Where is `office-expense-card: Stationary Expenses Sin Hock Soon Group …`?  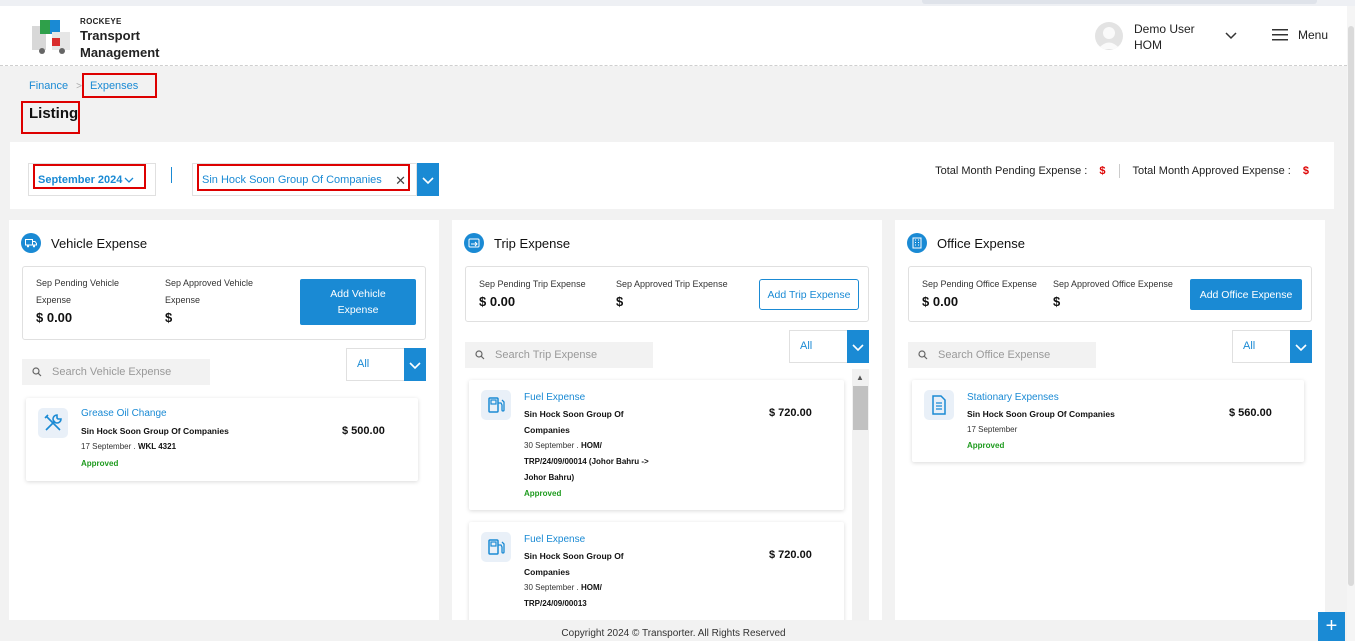
office-expense-card: Stationary Expenses Sin Hock Soon Group … is located at coordinates (1108, 421).